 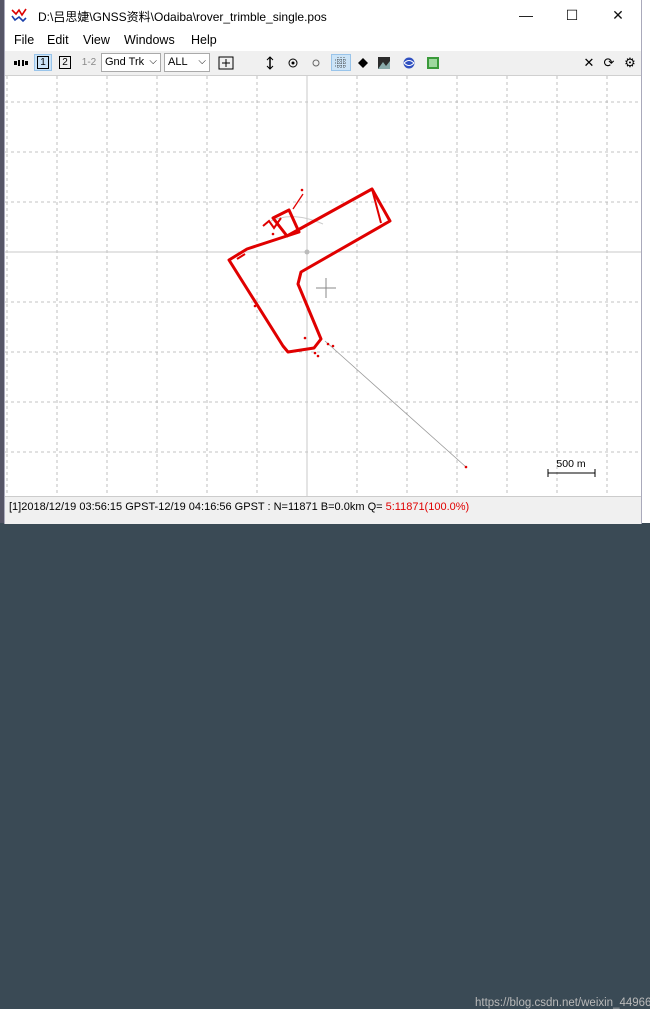 I want to click on clear-x-icon: ✕, so click(x=589, y=62).